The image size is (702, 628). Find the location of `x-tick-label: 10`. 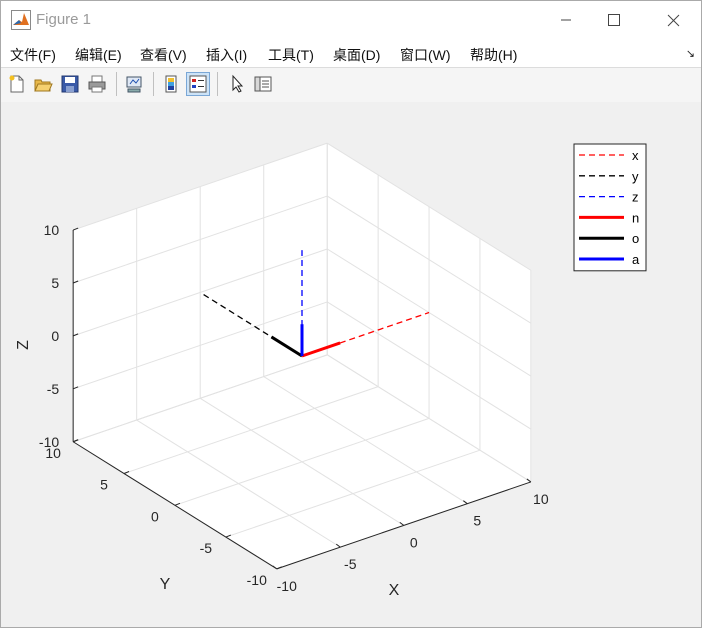

x-tick-label: 10 is located at coordinates (541, 499).